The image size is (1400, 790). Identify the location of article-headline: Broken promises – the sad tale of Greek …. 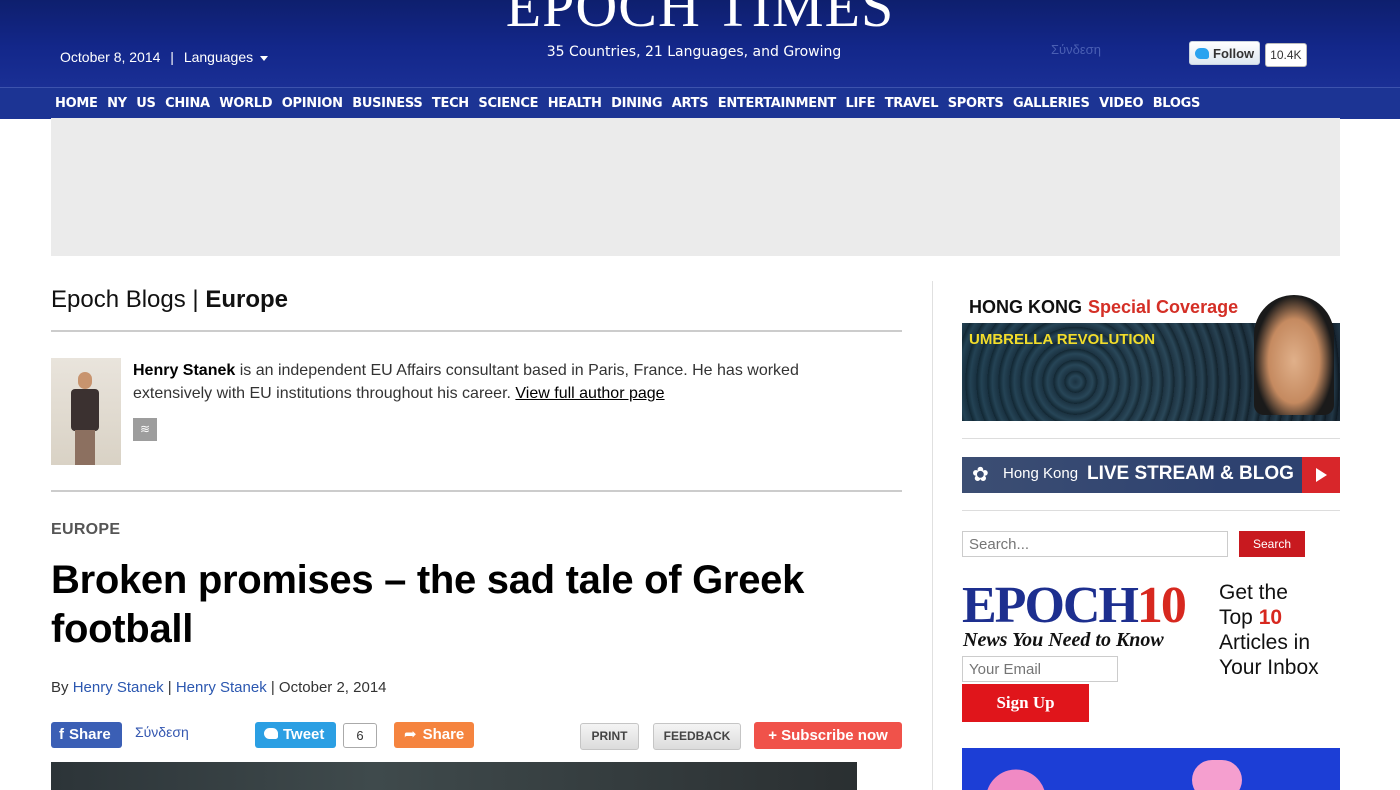
(428, 604).